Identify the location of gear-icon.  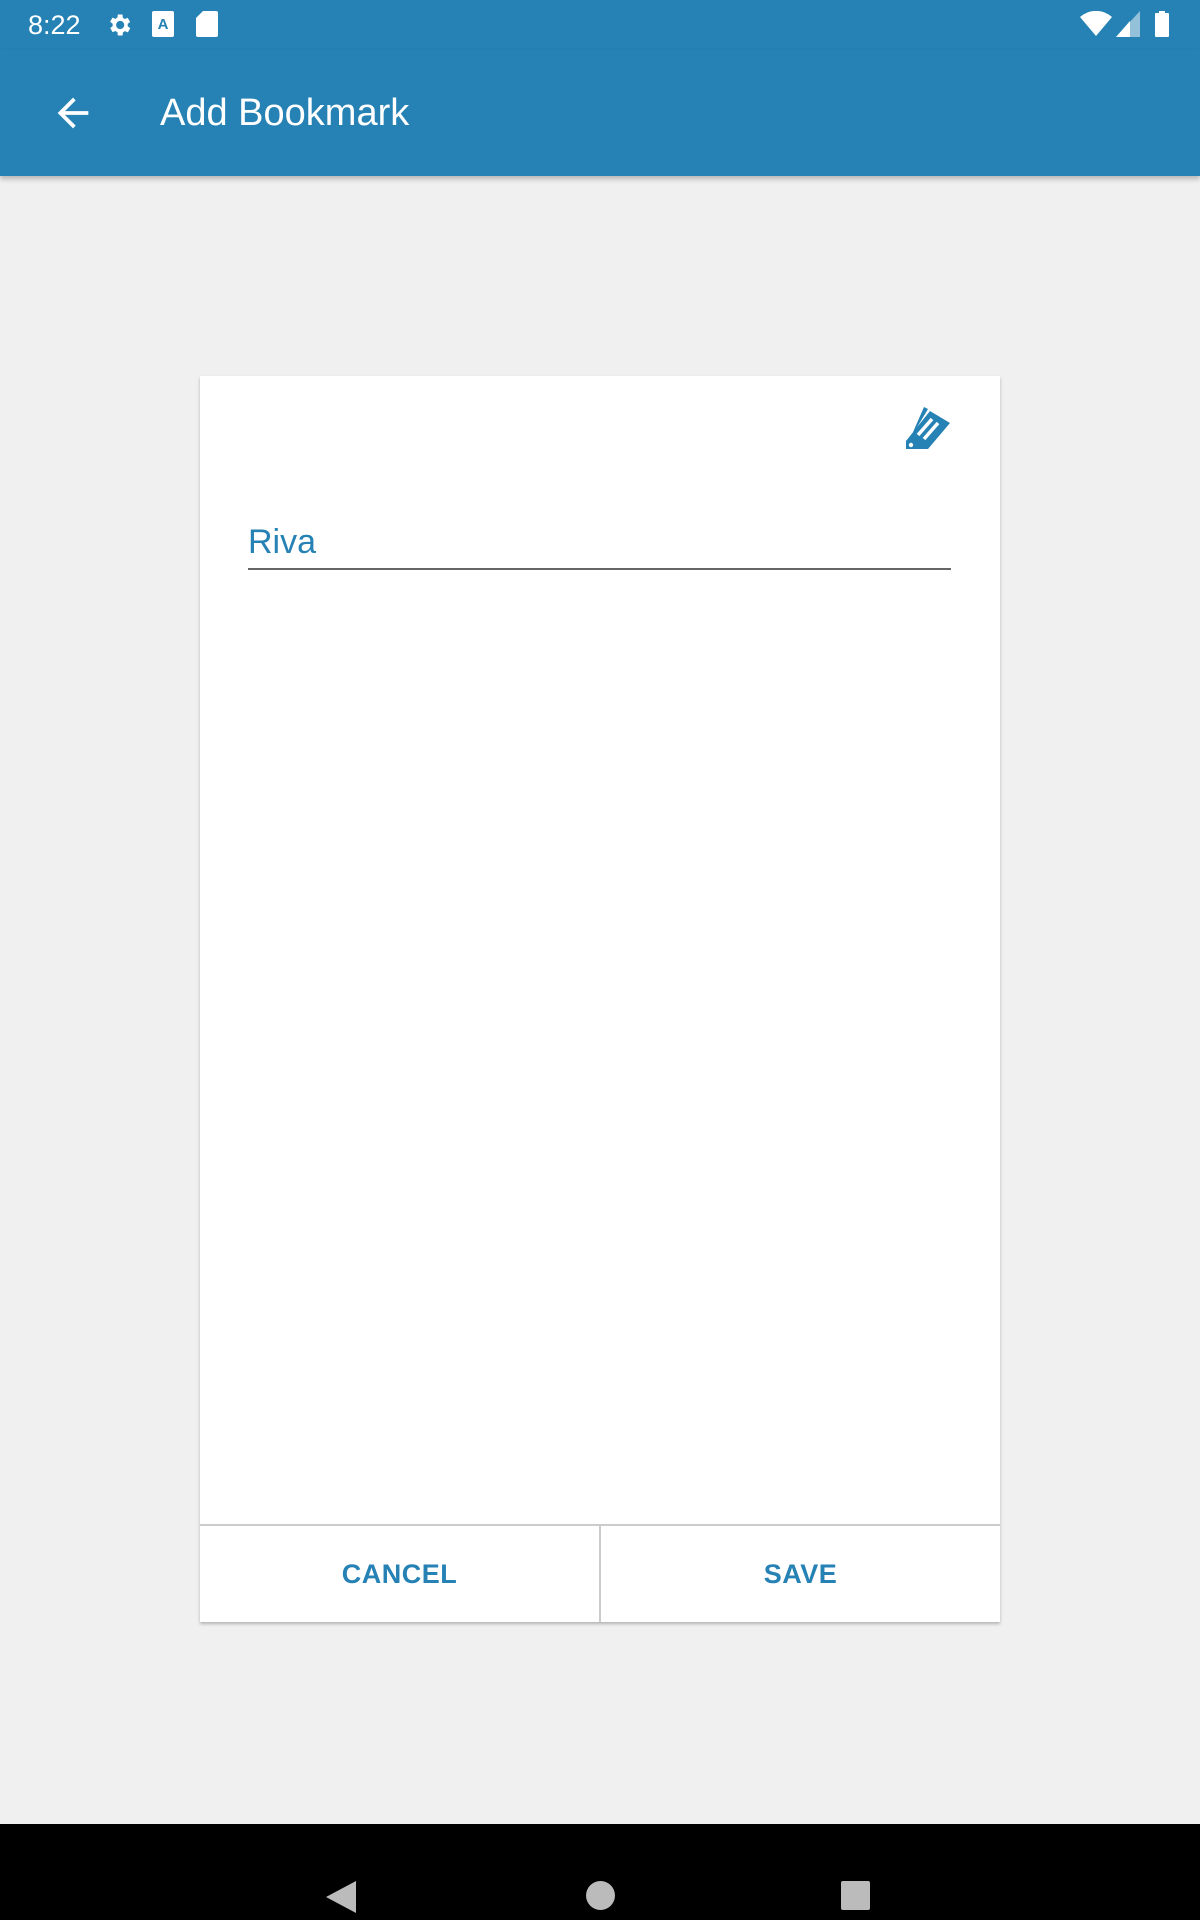
(120, 25).